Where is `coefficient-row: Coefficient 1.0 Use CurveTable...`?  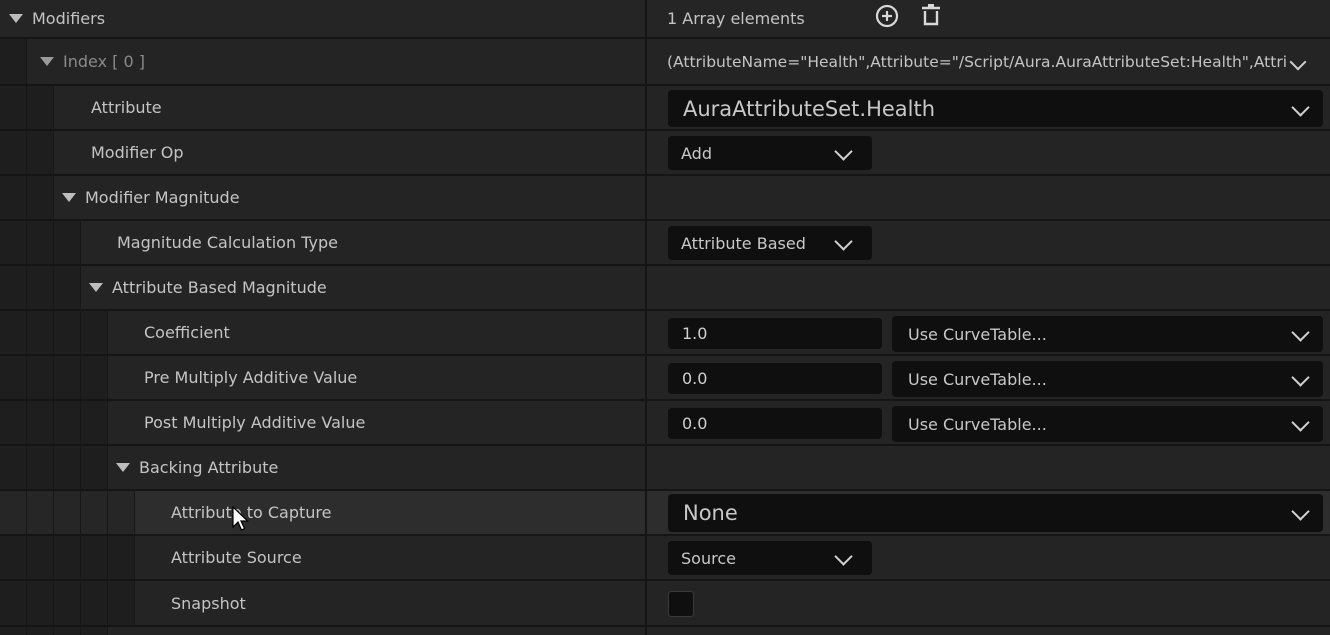 coefficient-row: Coefficient 1.0 Use CurveTable... is located at coordinates (665, 333).